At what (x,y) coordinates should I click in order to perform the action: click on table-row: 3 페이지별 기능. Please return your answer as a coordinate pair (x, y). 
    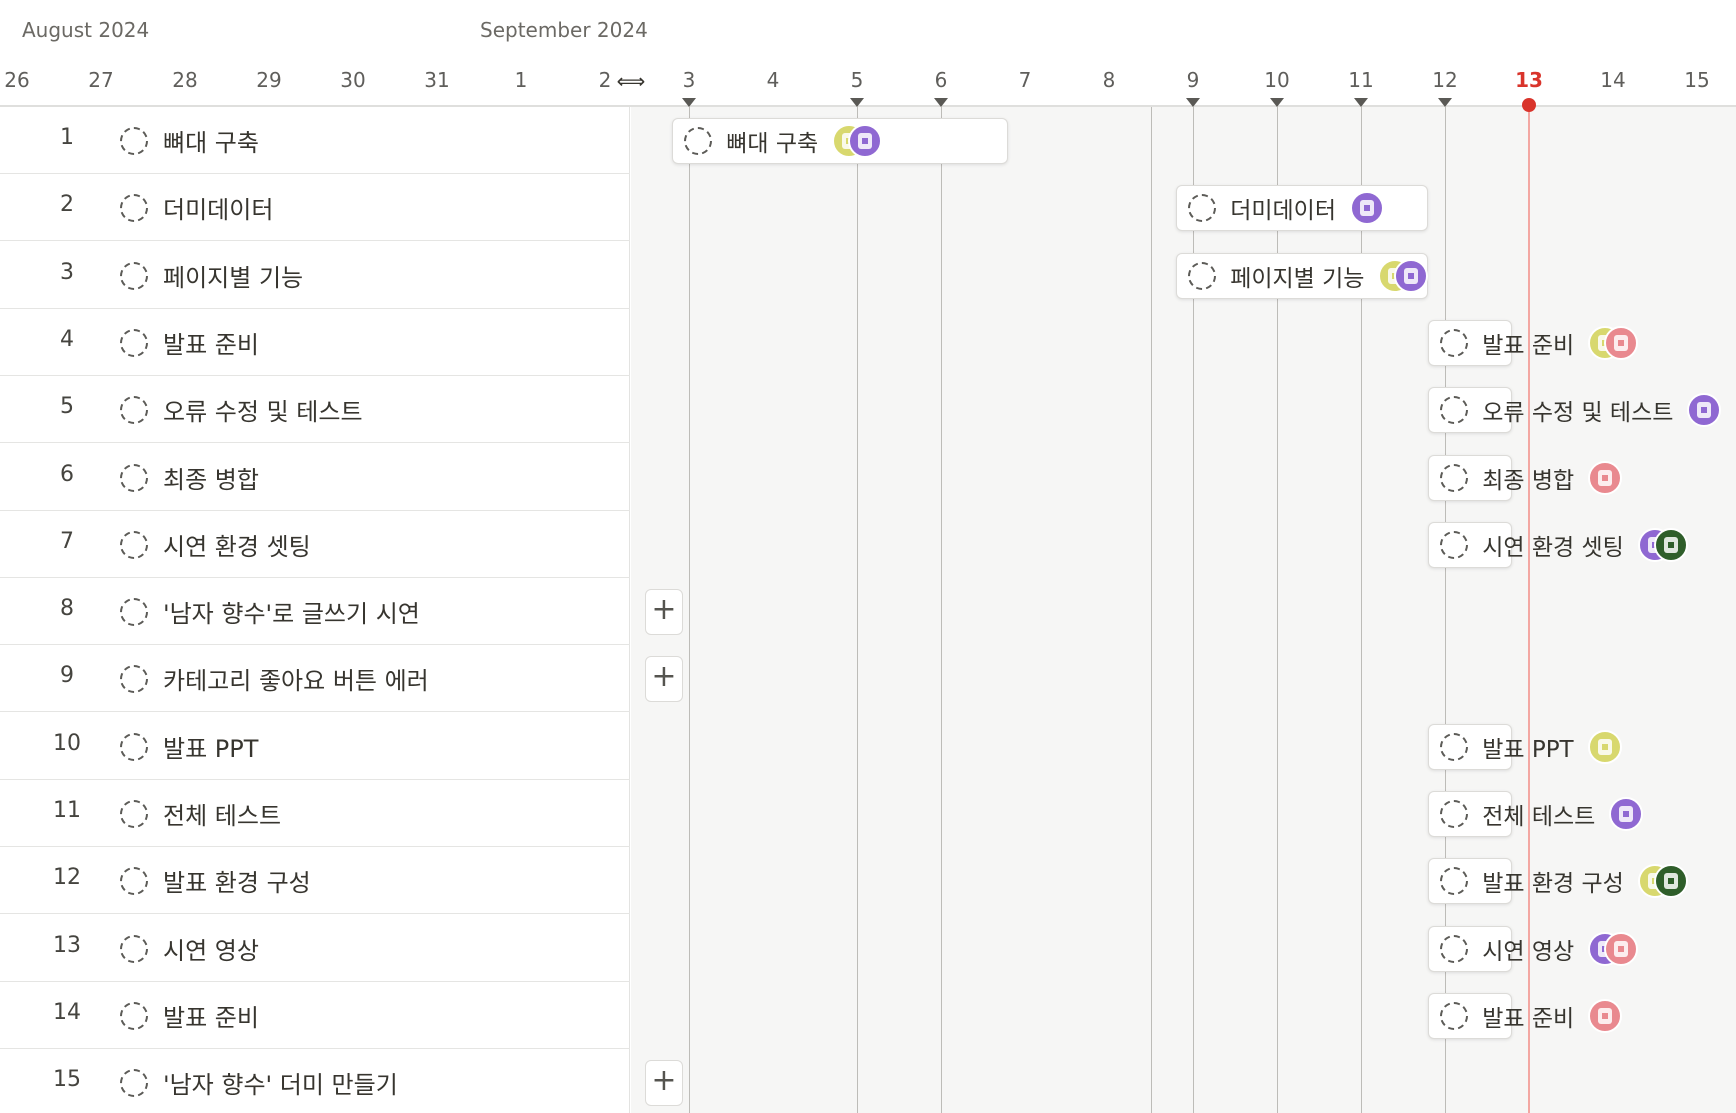
    Looking at the image, I should click on (315, 275).